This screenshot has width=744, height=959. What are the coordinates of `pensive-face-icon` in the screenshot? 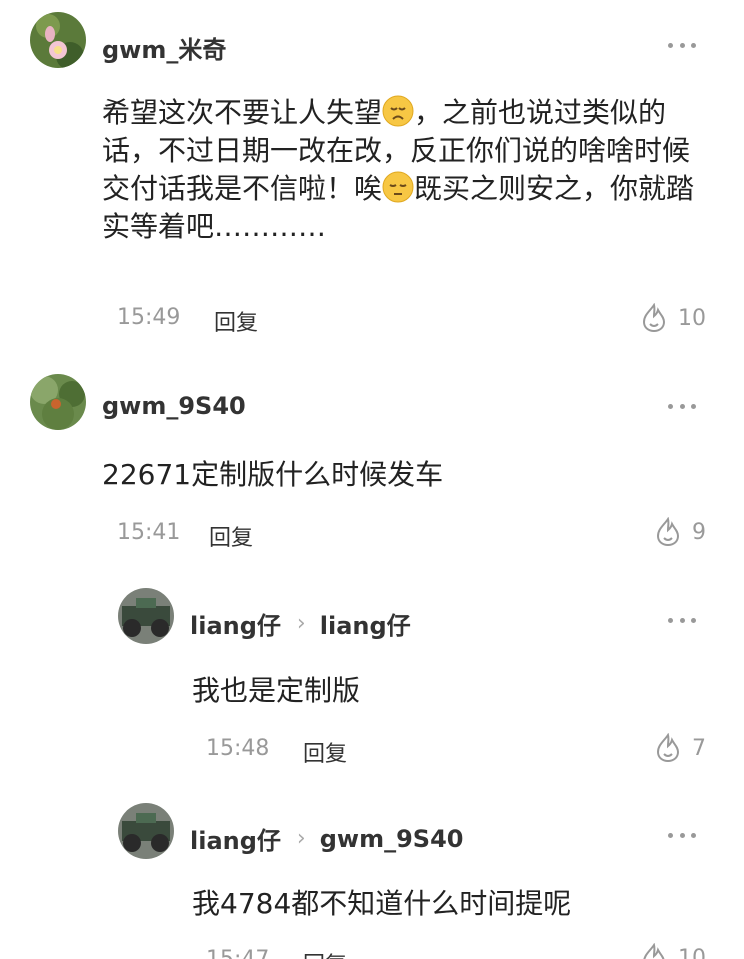 It's located at (398, 187).